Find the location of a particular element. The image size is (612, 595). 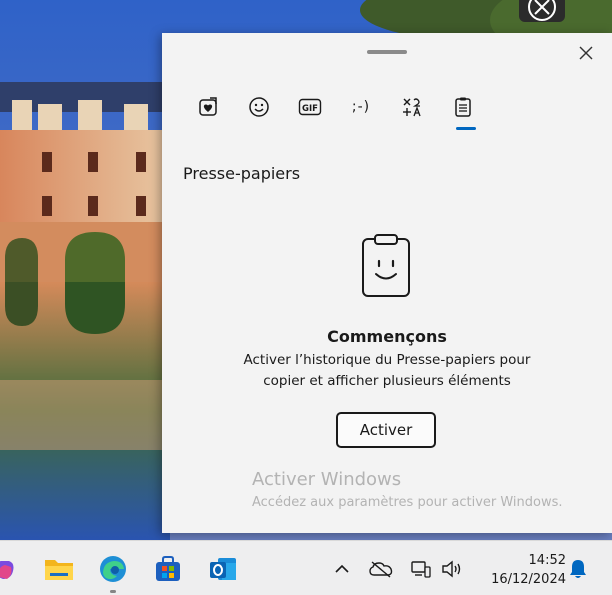

taskbar-clock: 14:52 16/12/2024 is located at coordinates (522, 570).